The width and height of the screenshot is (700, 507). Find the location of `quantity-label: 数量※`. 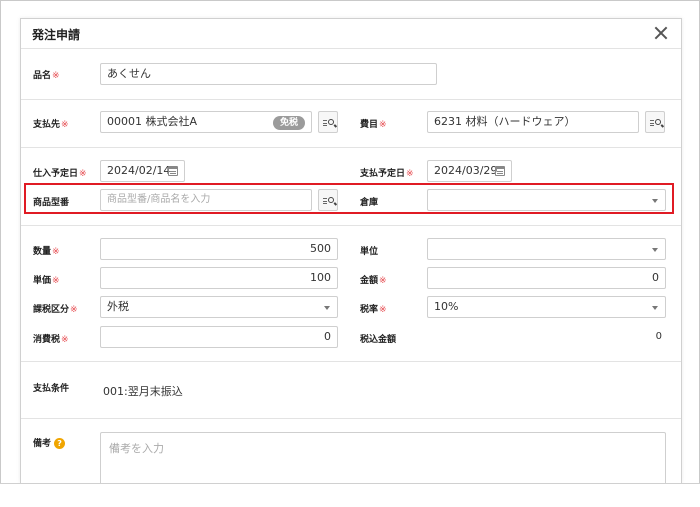

quantity-label: 数量※ is located at coordinates (46, 252).